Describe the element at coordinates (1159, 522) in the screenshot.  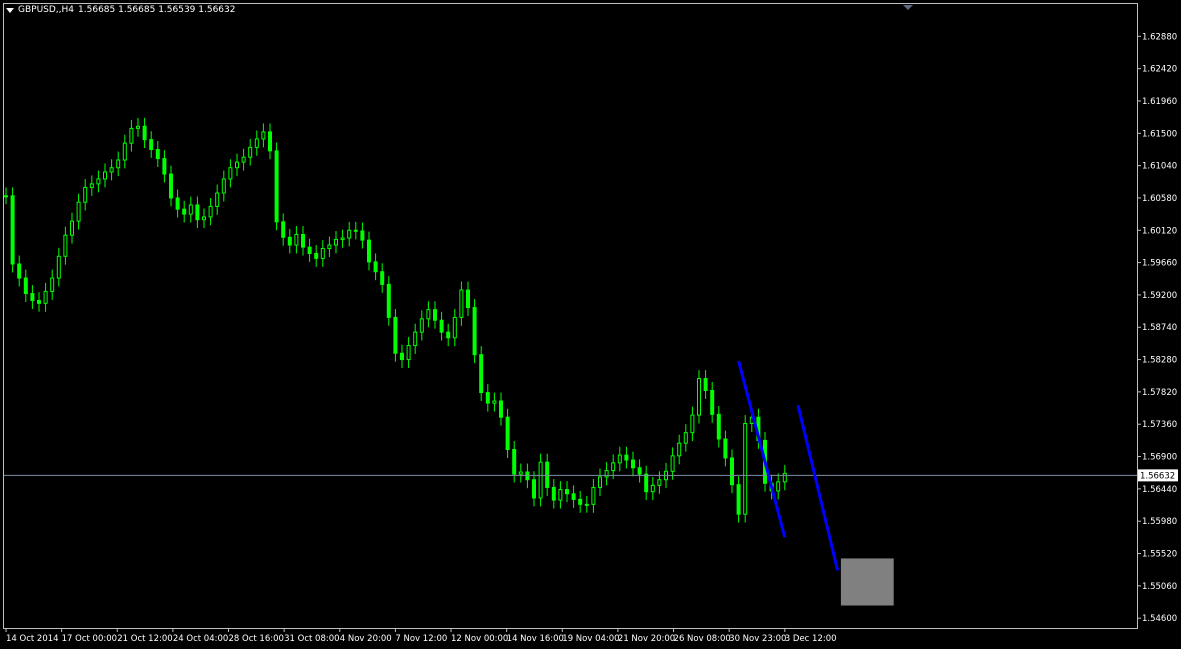
I see `y-tick-label: 1.55980` at that location.